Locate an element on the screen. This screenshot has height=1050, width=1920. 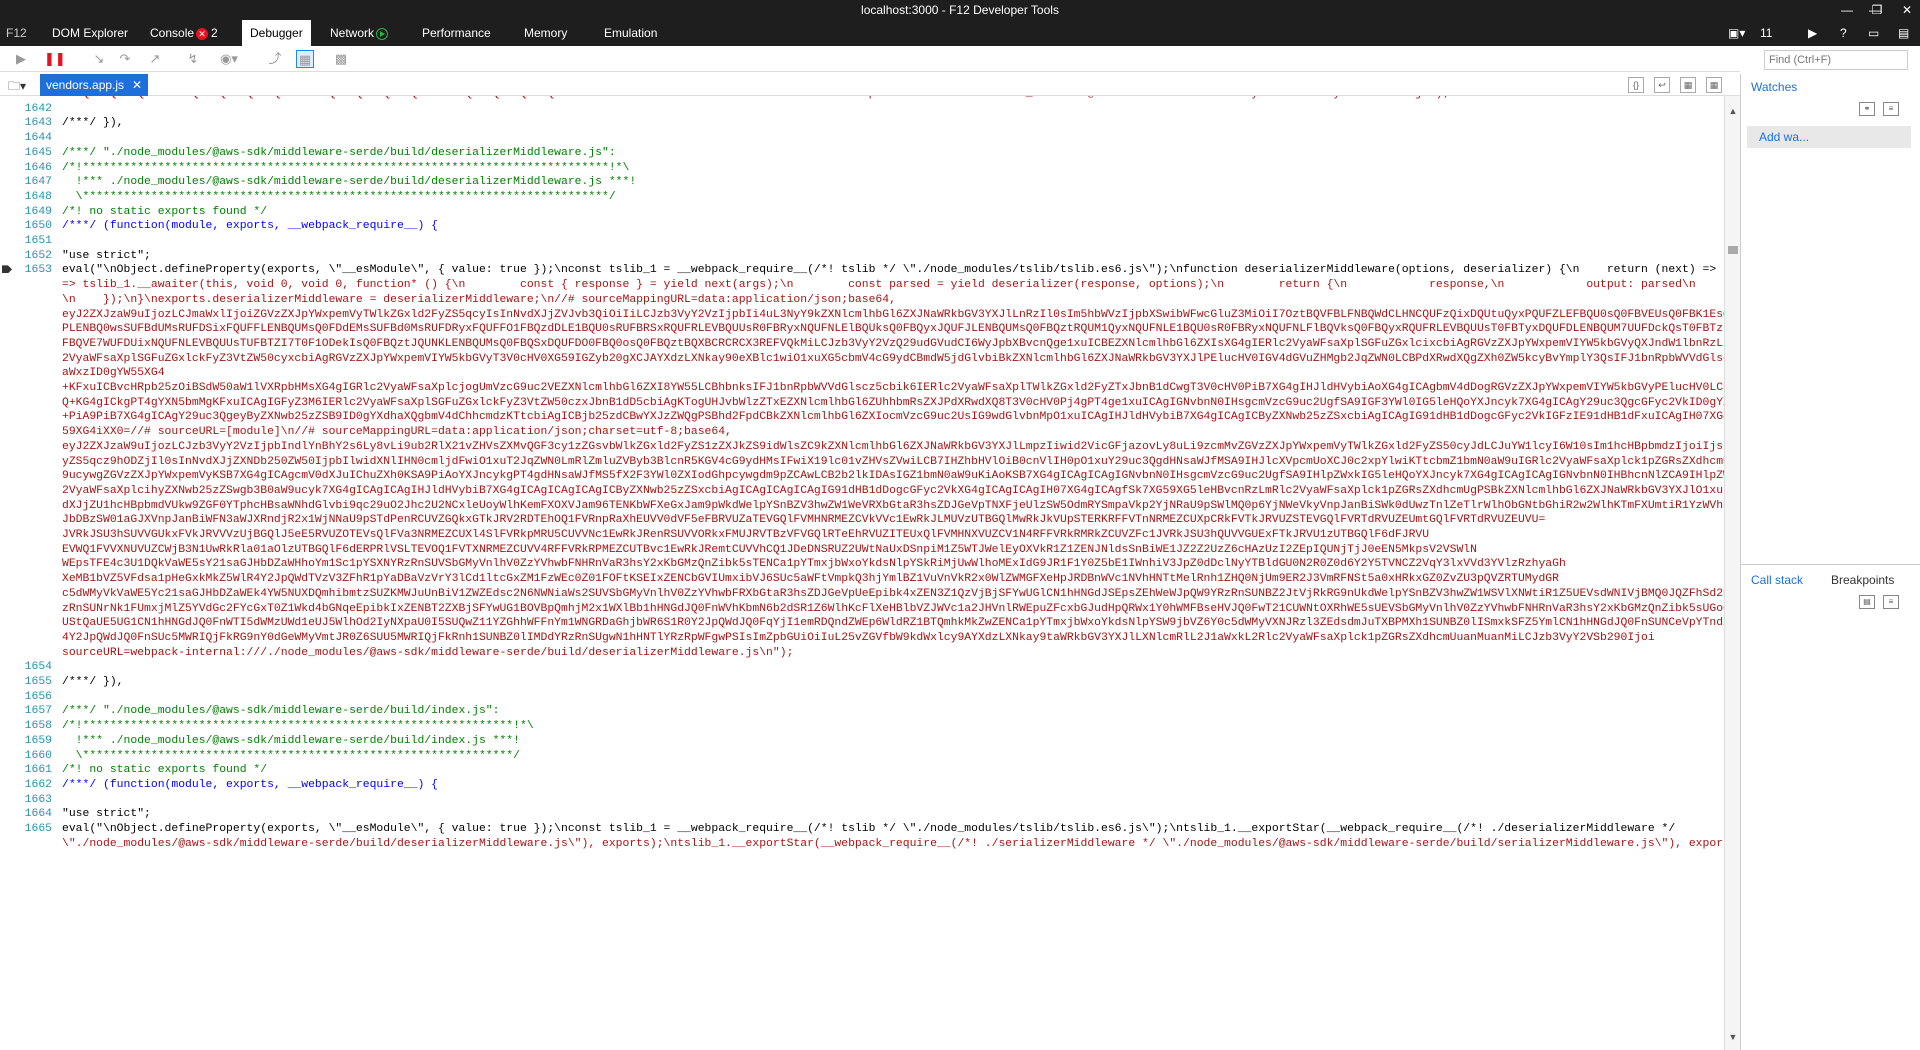
tab-emulation: Emulation is located at coordinates (630, 33).